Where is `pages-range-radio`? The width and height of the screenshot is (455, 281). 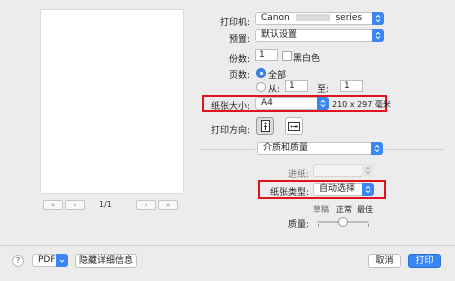
pages-range-radio is located at coordinates (261, 87).